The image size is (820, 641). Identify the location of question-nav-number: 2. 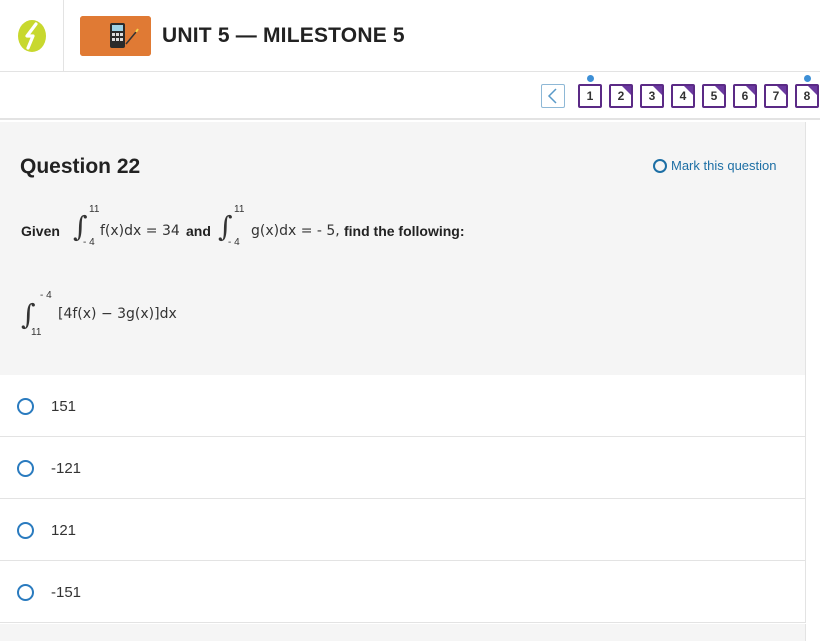
(621, 96).